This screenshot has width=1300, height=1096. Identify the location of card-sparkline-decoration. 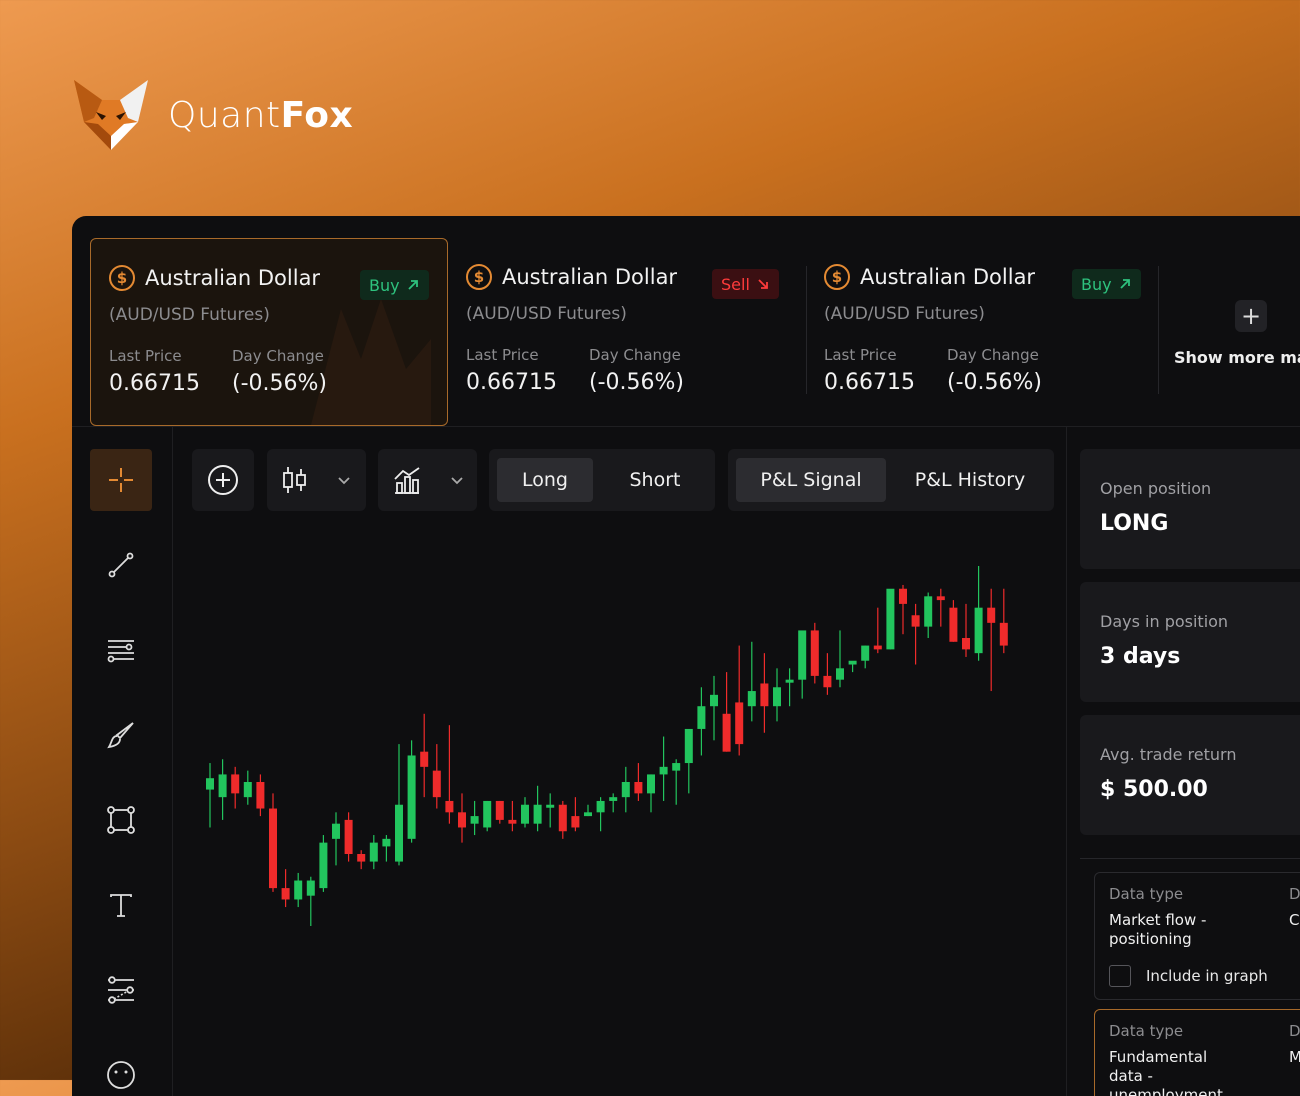
(371, 362).